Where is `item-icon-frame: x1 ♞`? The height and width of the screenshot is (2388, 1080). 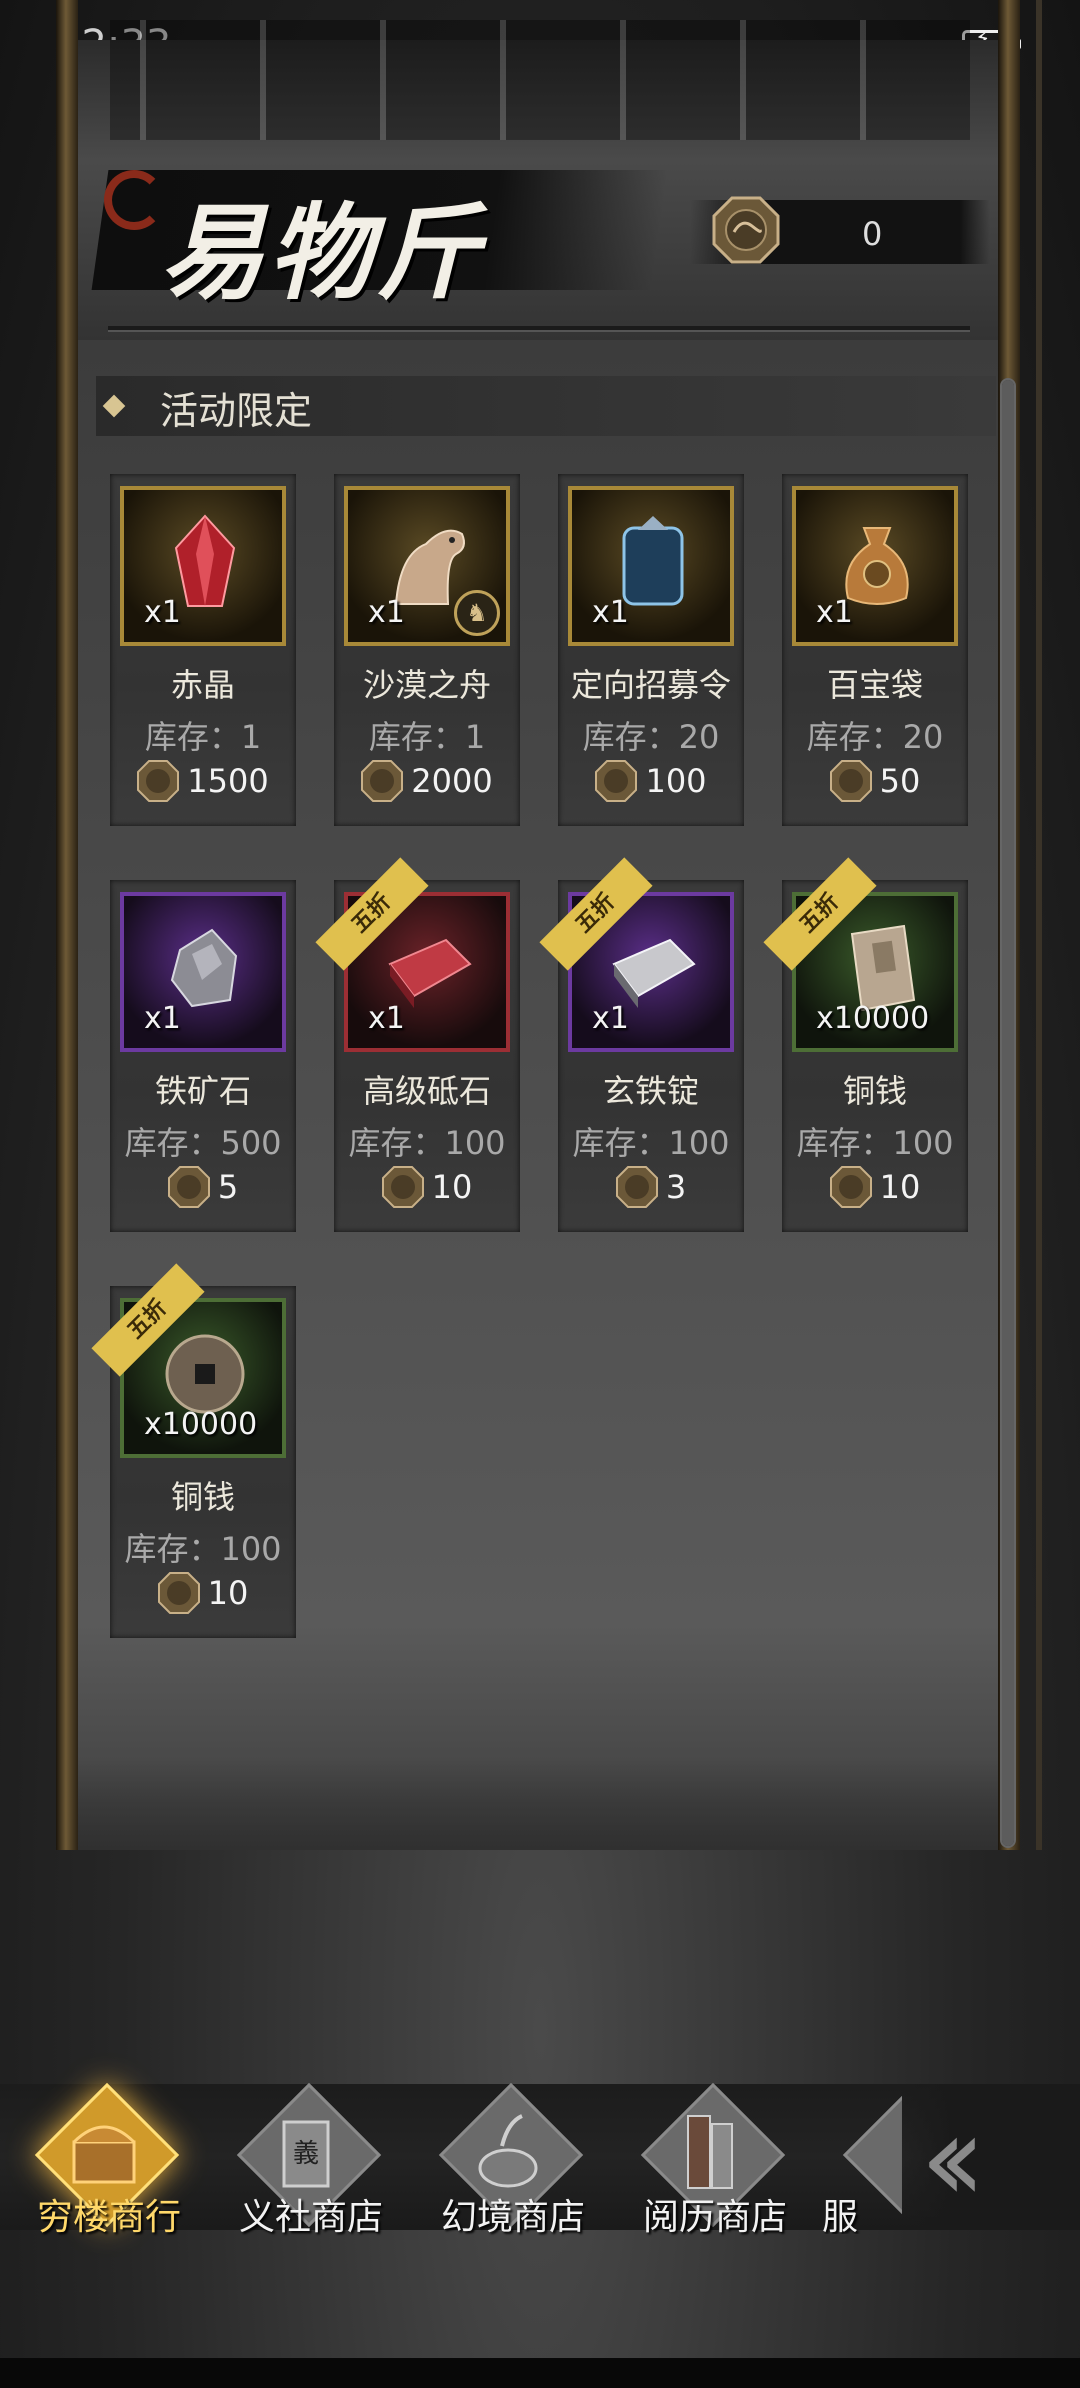 item-icon-frame: x1 ♞ is located at coordinates (427, 566).